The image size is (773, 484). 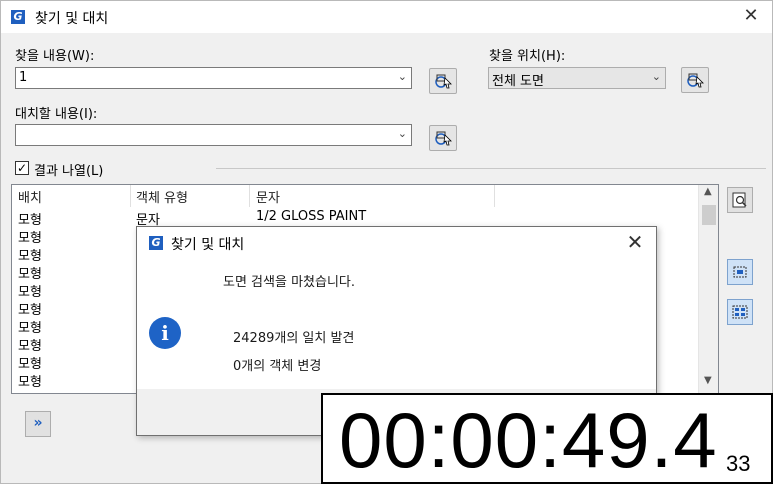 I want to click on list-results-label: 결과 나열(L), so click(x=69, y=171).